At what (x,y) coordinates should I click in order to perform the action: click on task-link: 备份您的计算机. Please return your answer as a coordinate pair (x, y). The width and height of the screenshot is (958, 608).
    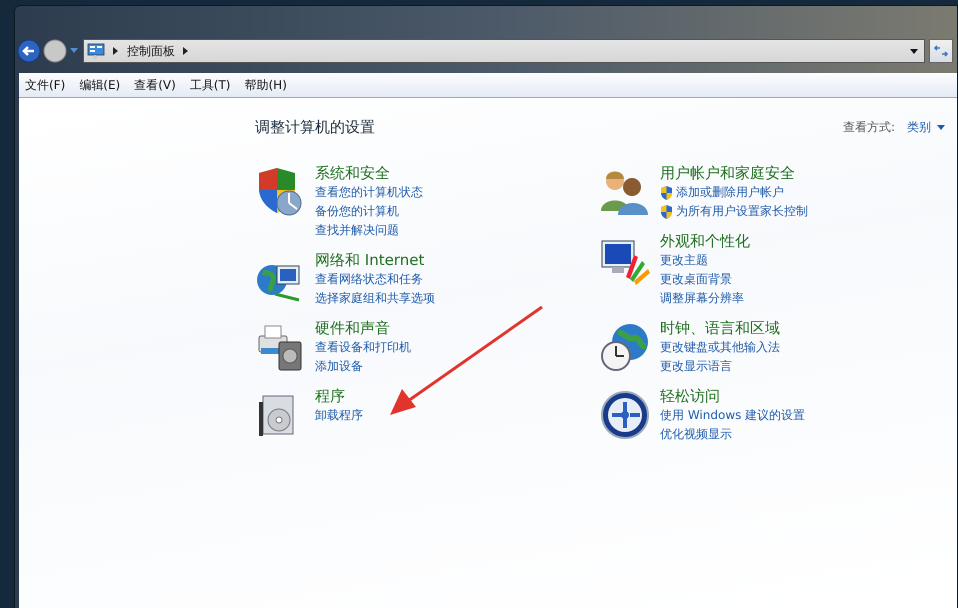
    Looking at the image, I should click on (357, 211).